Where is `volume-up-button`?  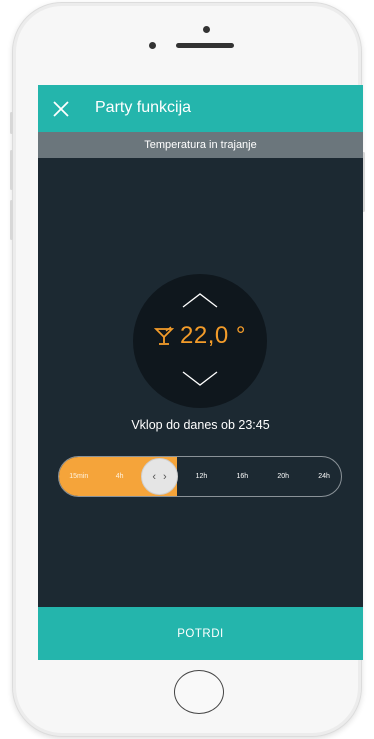
volume-up-button is located at coordinates (11, 170).